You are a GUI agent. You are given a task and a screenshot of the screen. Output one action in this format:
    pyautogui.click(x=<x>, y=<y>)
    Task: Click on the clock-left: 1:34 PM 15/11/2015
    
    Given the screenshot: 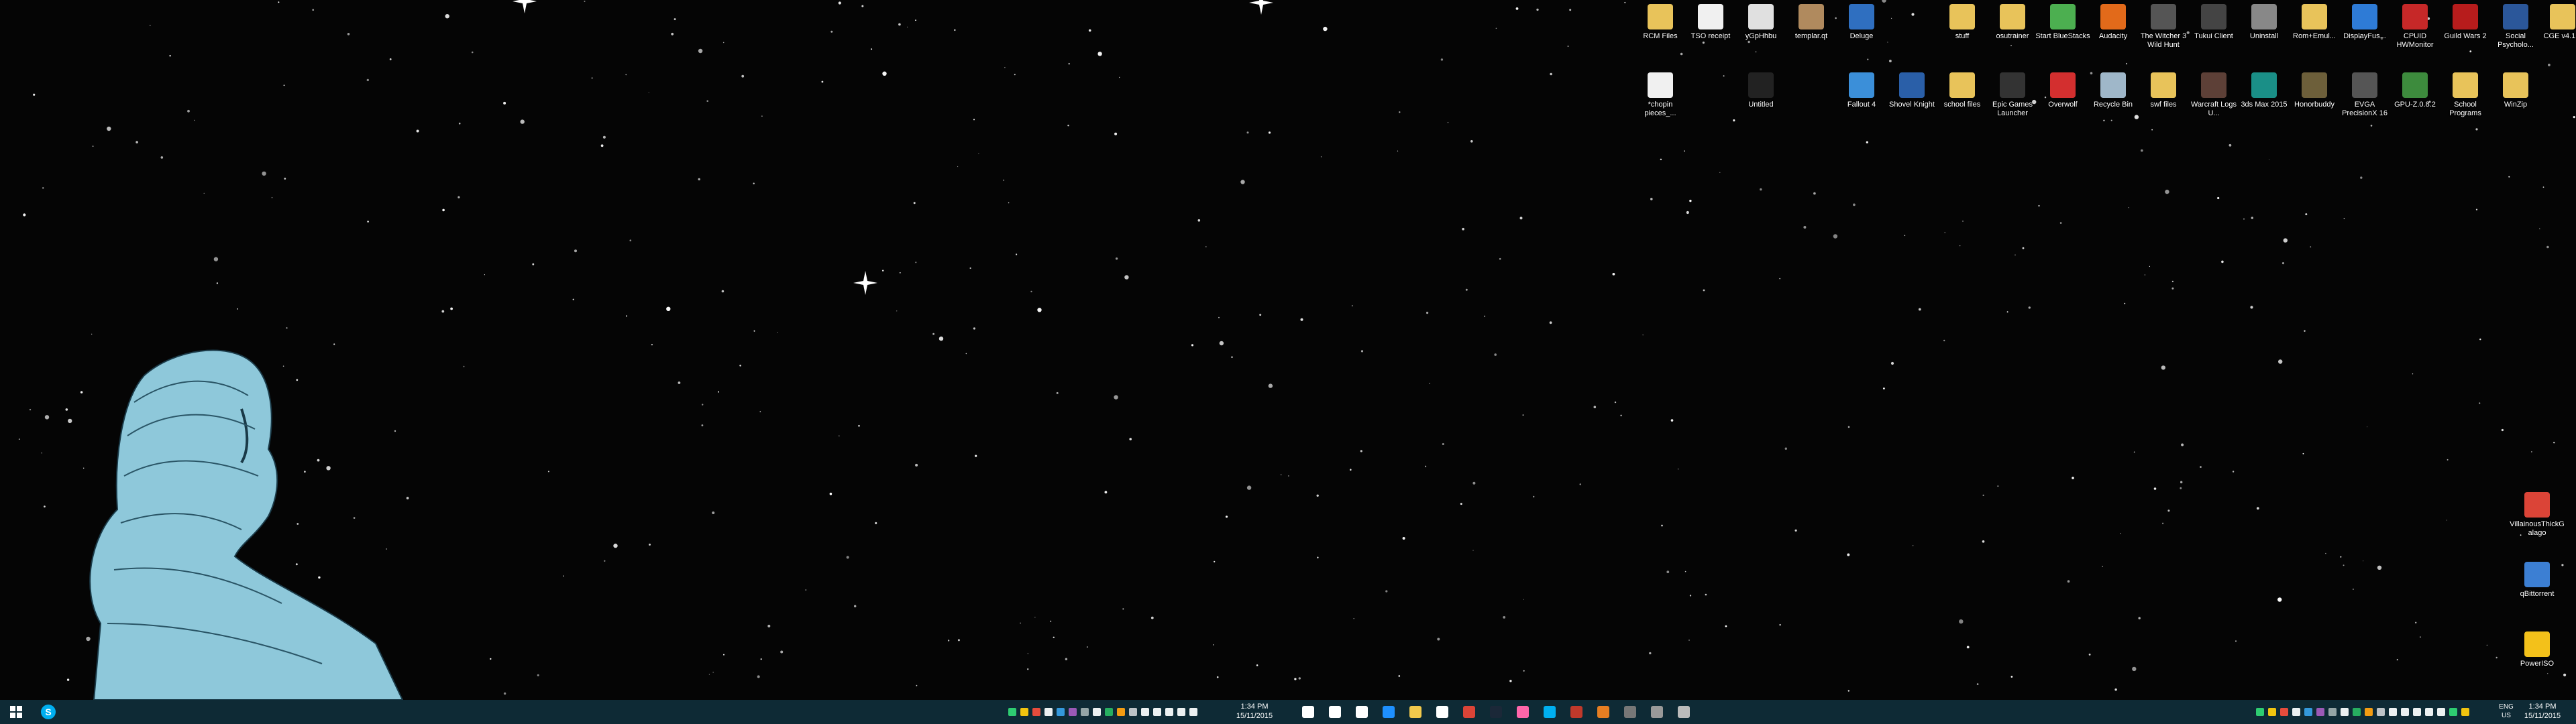 What is the action you would take?
    pyautogui.click(x=1254, y=711)
    